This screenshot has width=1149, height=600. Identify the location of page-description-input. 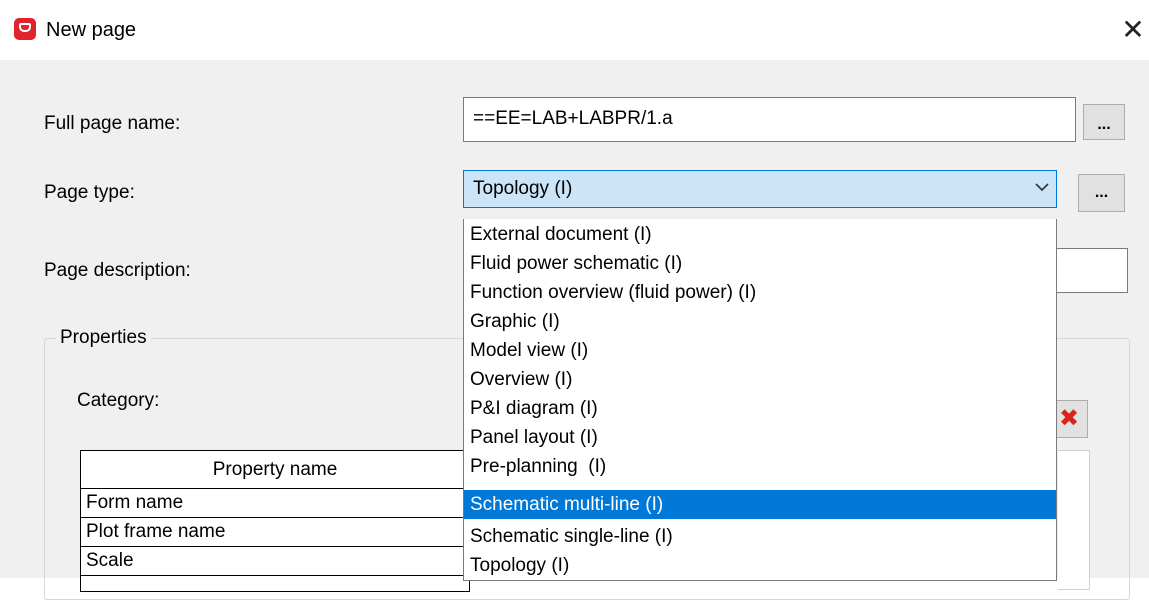
(1091, 270).